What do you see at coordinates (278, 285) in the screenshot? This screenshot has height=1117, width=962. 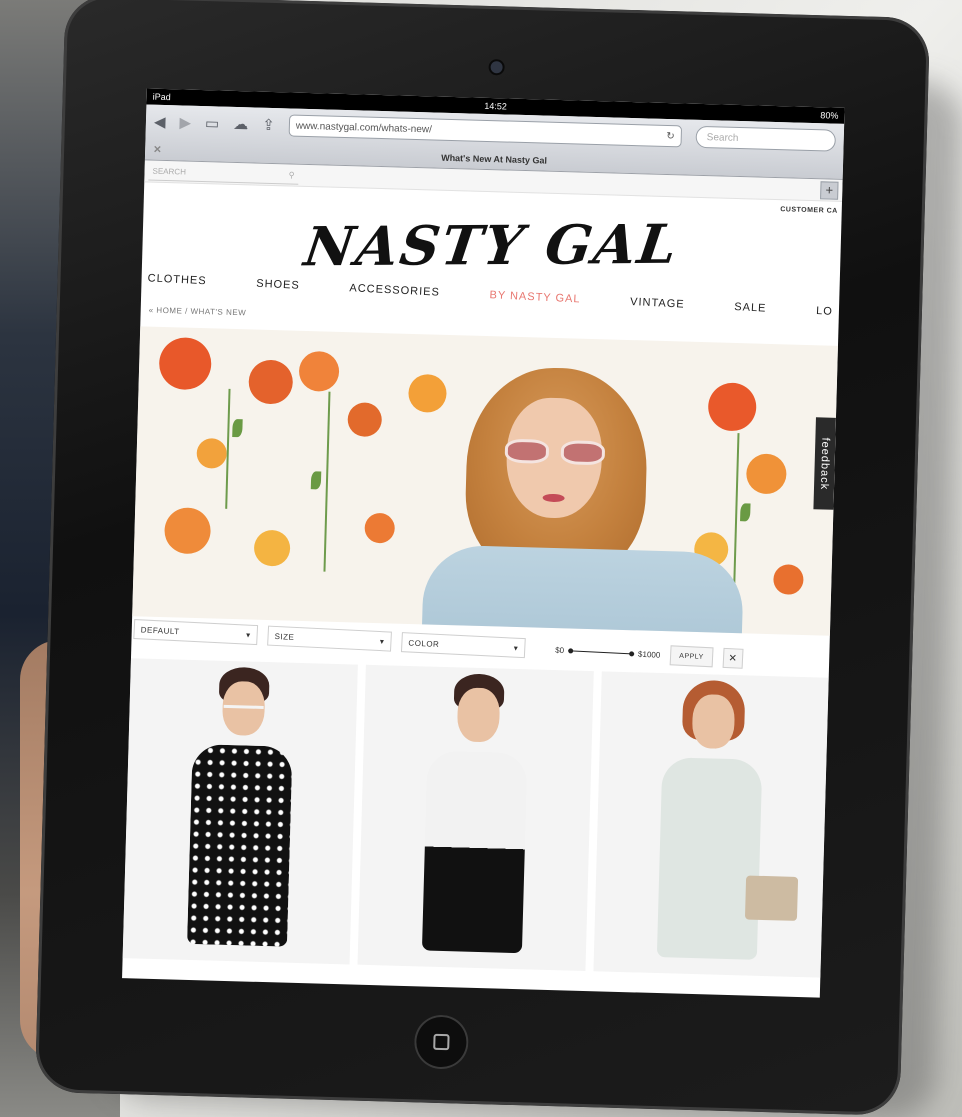 I see `nav-shoes: SHOES` at bounding box center [278, 285].